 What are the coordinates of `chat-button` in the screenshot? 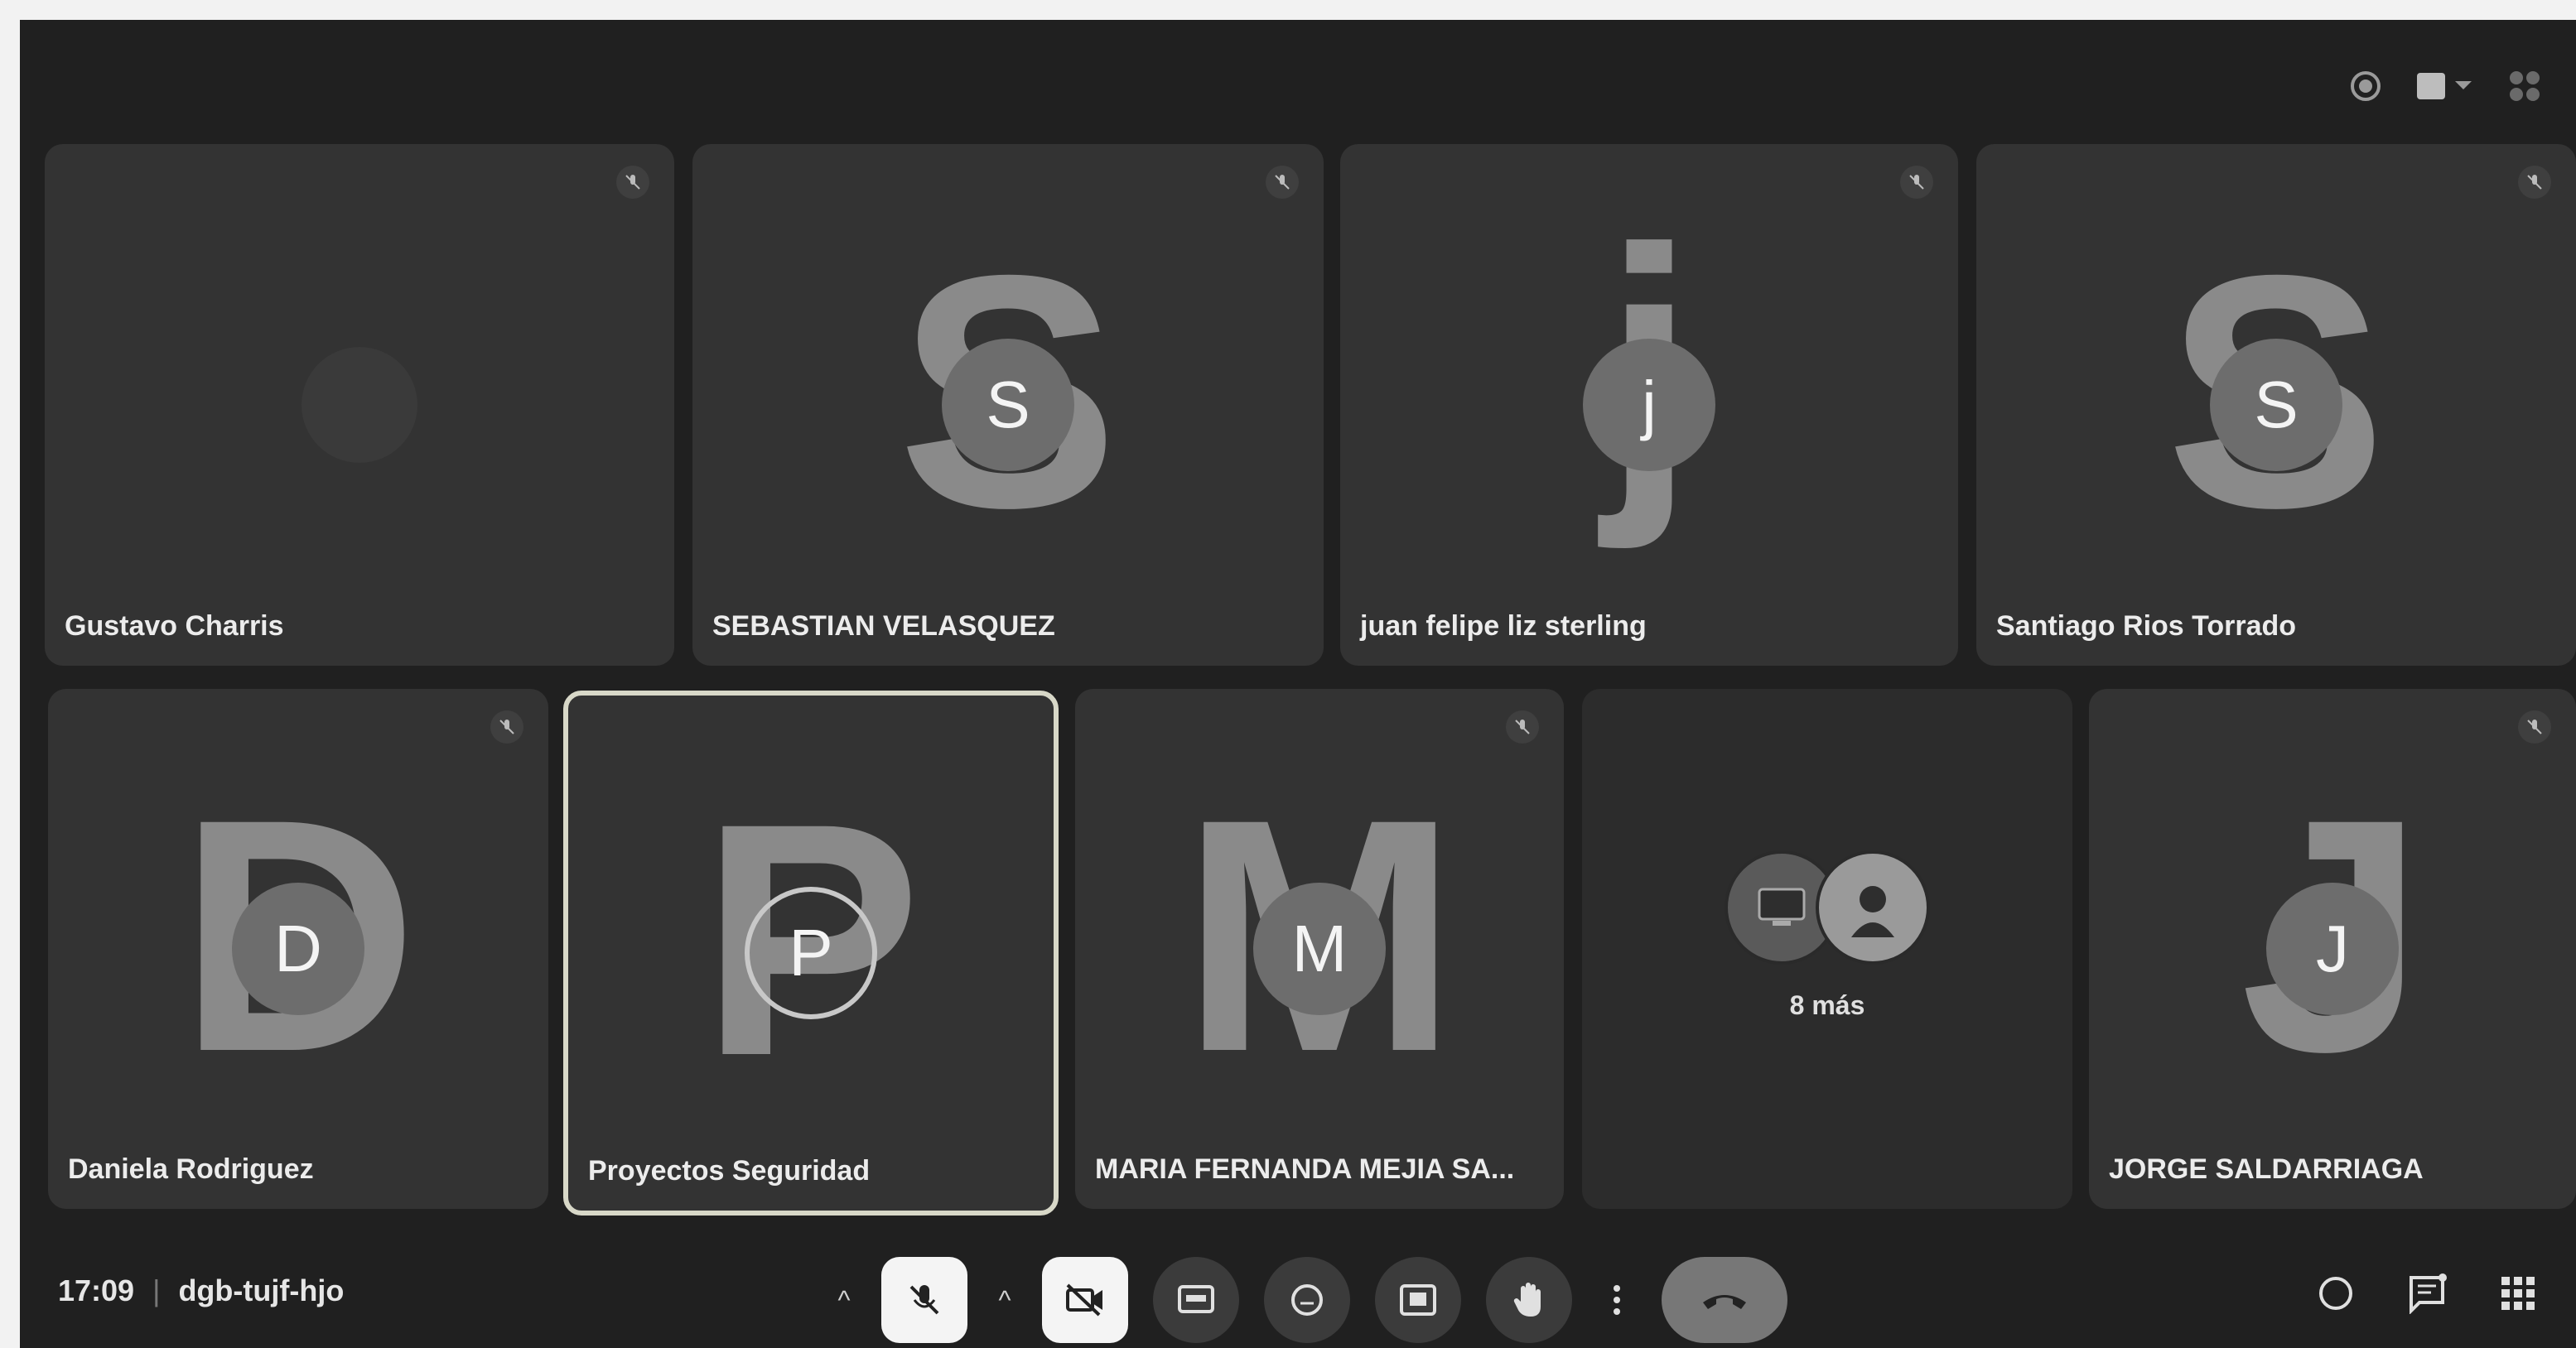 It's located at (2427, 1293).